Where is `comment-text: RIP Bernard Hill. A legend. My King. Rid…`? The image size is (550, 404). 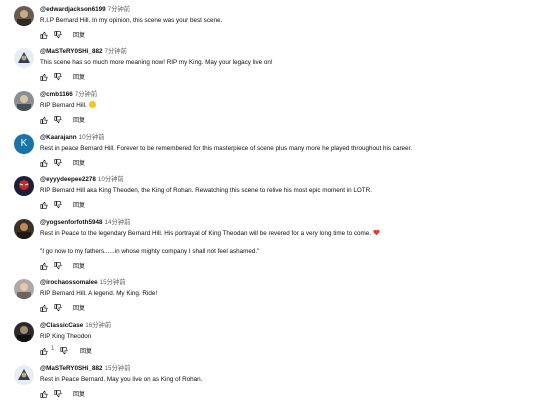 comment-text: RIP Bernard Hill. A legend. My King. Rid… is located at coordinates (99, 293).